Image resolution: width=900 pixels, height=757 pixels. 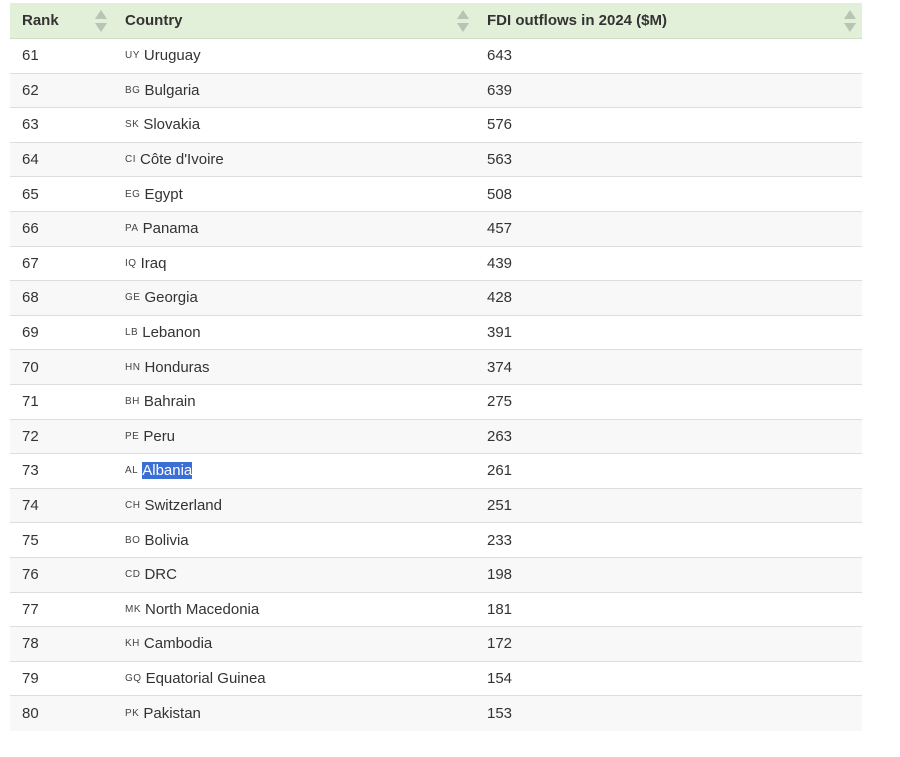 I want to click on fdi-value-cell: 153, so click(x=500, y=714).